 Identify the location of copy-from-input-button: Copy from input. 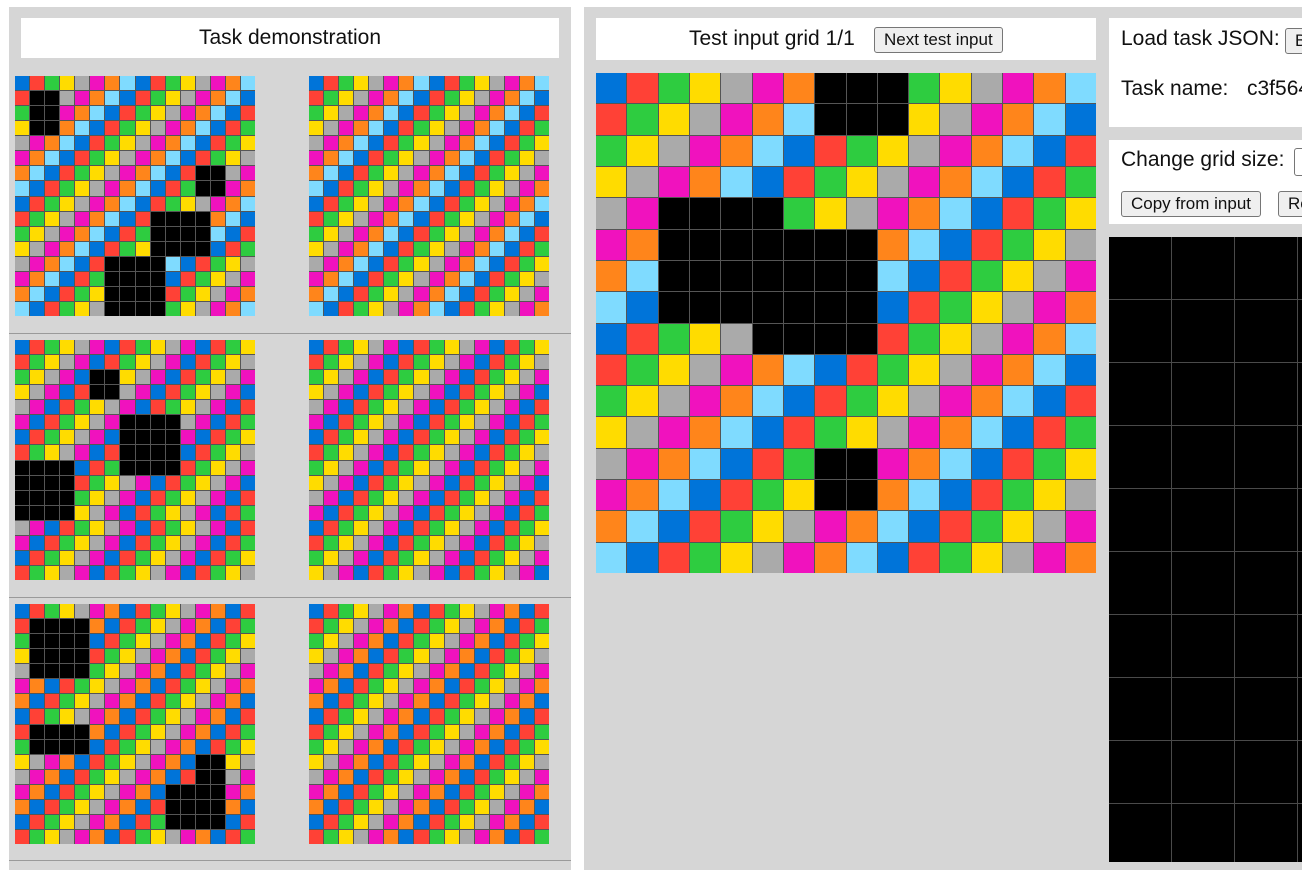
(1191, 204).